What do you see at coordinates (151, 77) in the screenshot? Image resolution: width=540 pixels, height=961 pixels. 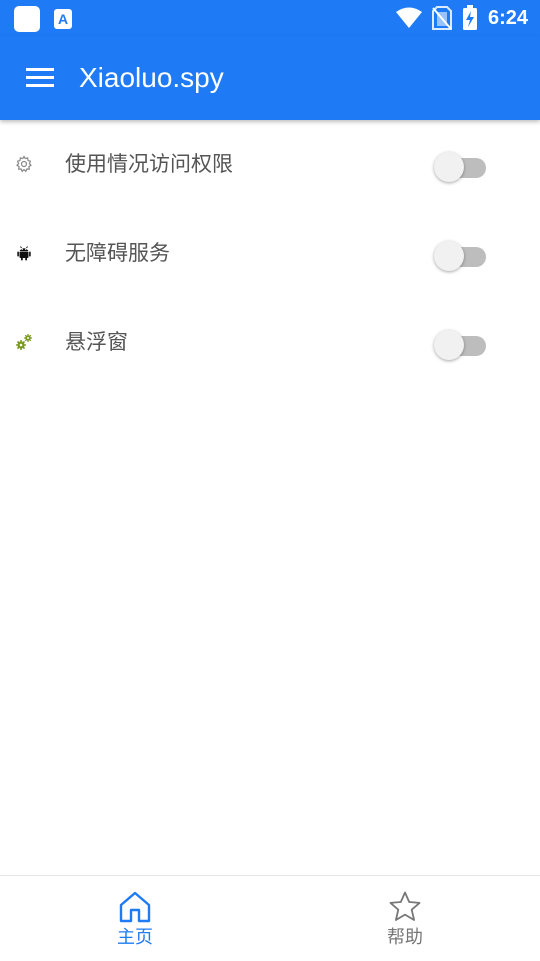 I see `page-title: Xiaoluo.spy` at bounding box center [151, 77].